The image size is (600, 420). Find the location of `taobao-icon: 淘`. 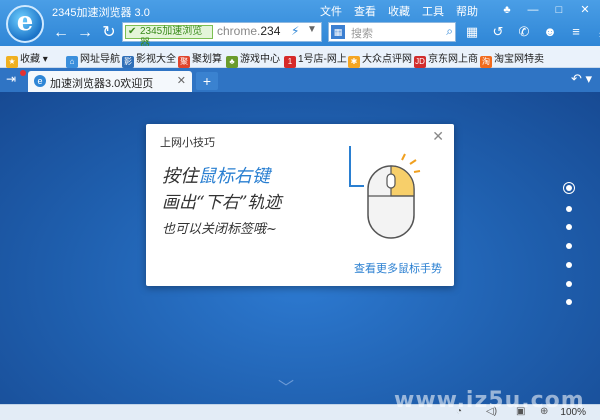

taobao-icon: 淘 is located at coordinates (486, 62).